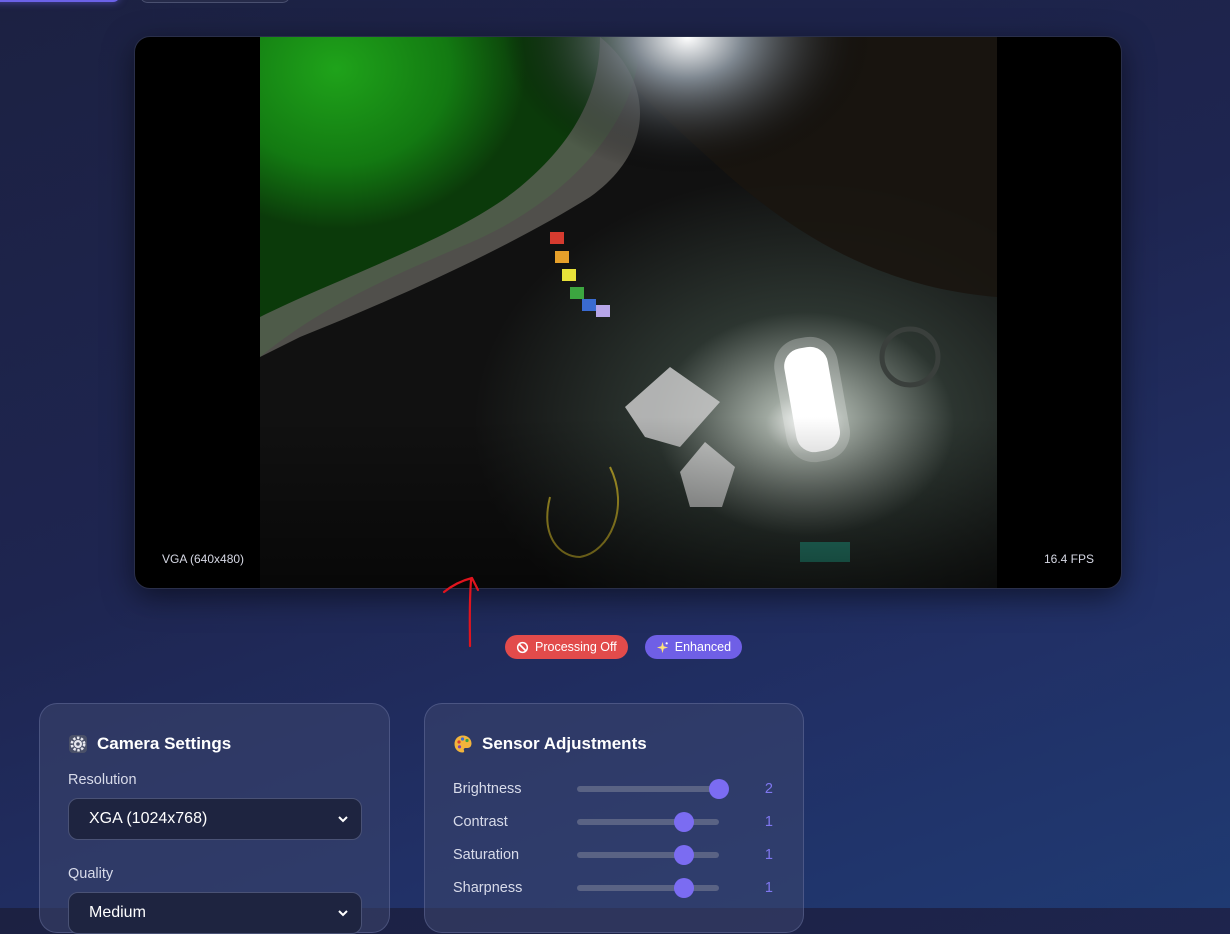 Image resolution: width=1230 pixels, height=934 pixels. Describe the element at coordinates (768, 887) in the screenshot. I see `sharpness-value: 1` at that location.